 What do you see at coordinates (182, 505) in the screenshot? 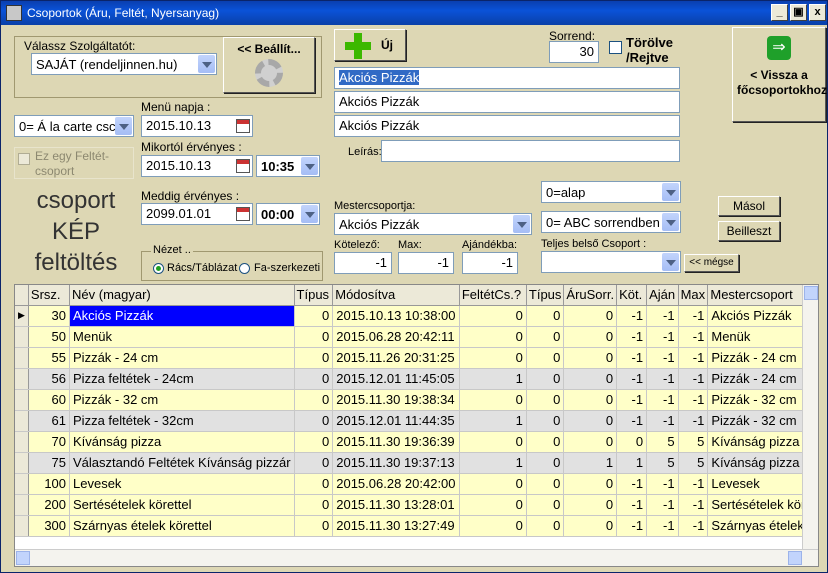
I see `cell-name: Sertésételek körettel` at bounding box center [182, 505].